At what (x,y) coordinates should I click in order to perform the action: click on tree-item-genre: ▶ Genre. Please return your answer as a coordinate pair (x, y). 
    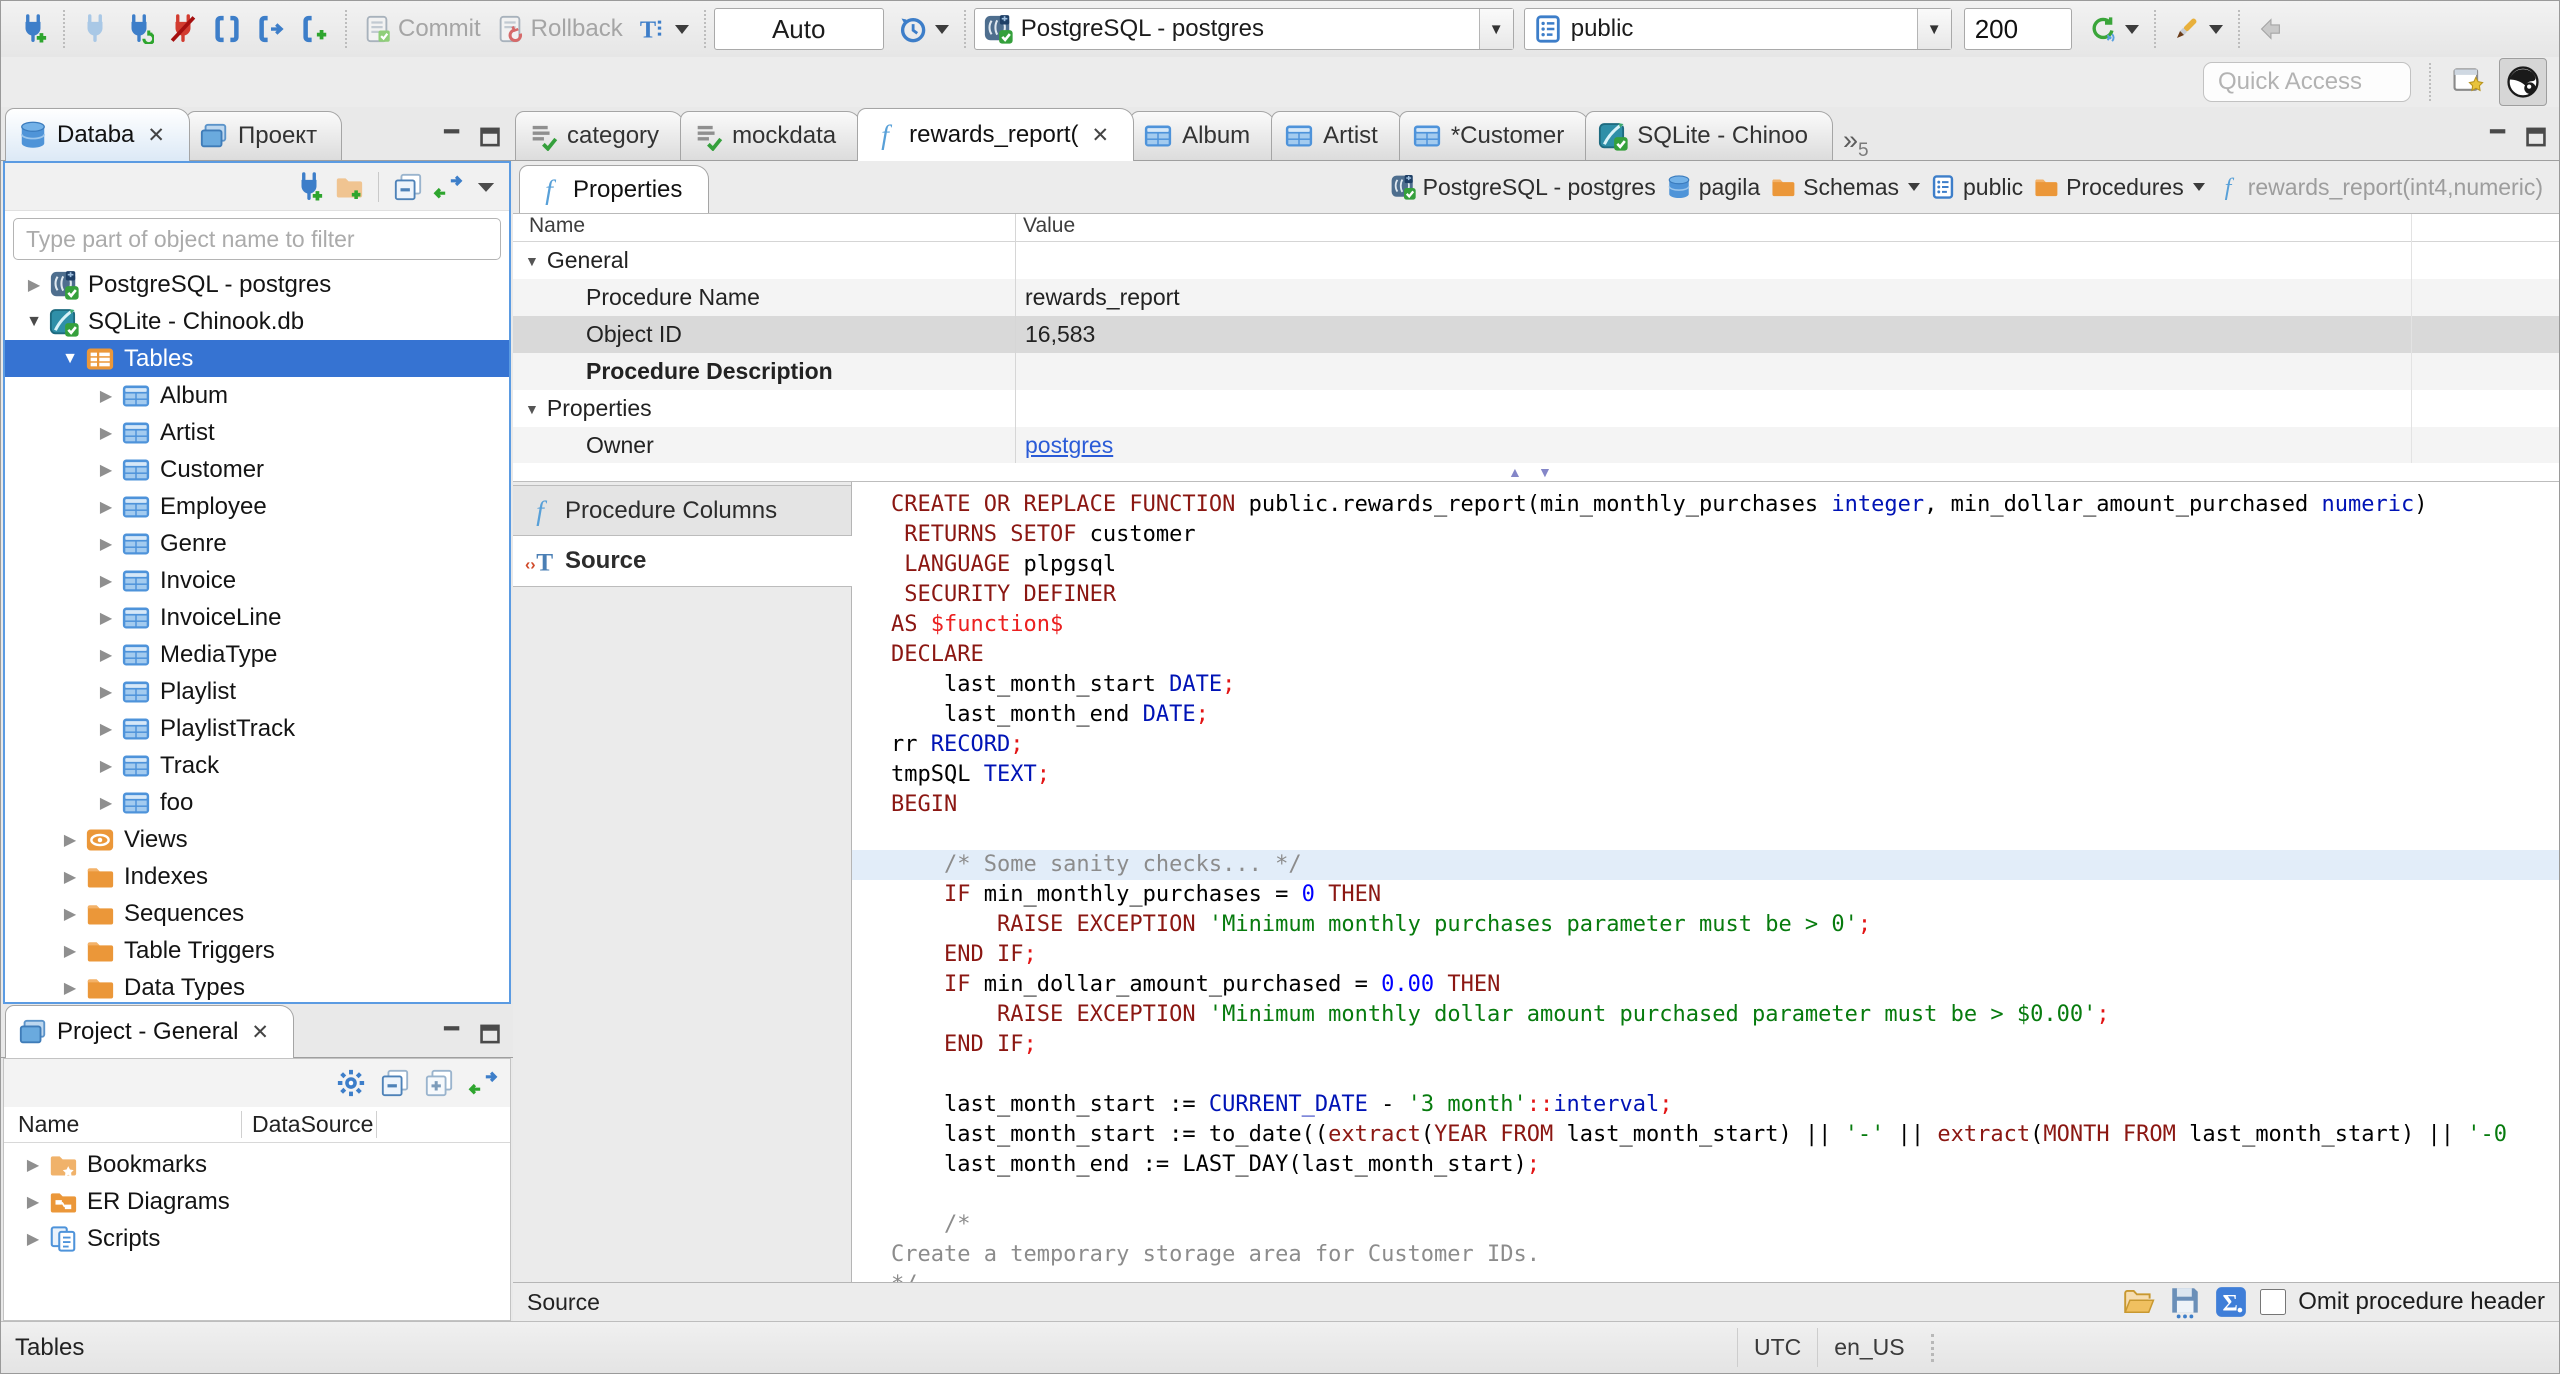
    Looking at the image, I should click on (257, 543).